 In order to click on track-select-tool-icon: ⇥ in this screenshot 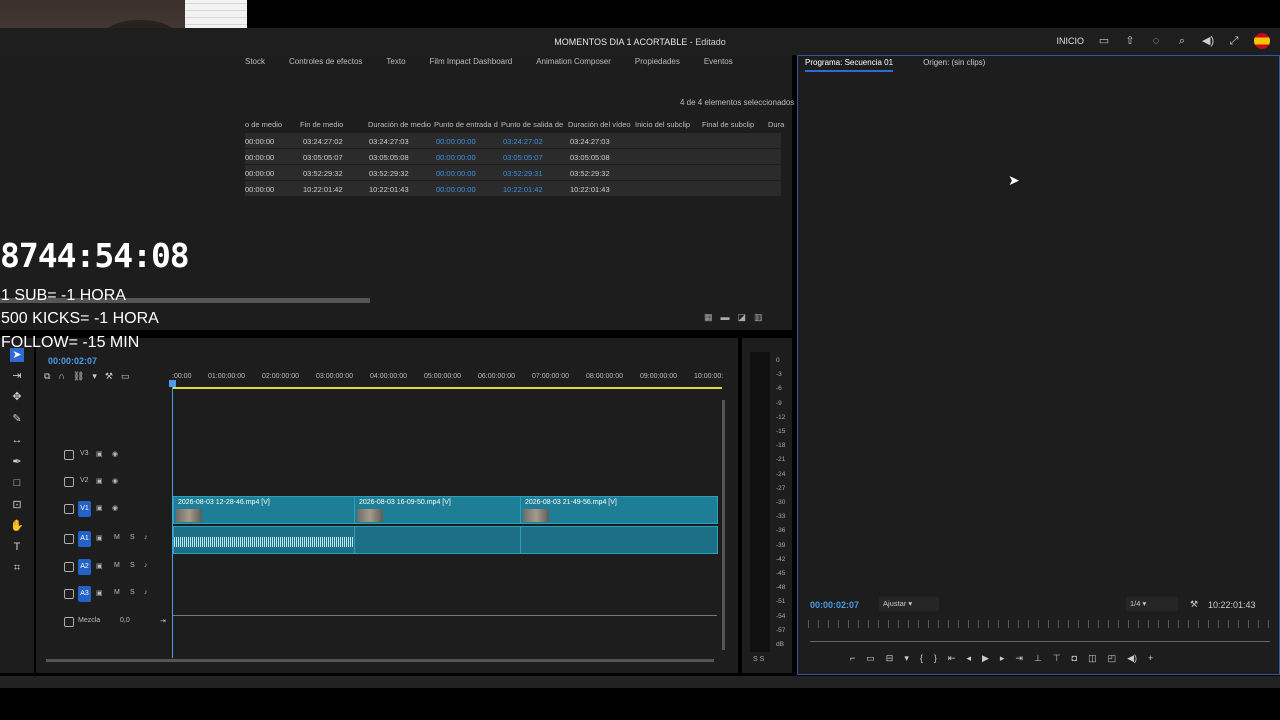, I will do `click(17, 376)`.